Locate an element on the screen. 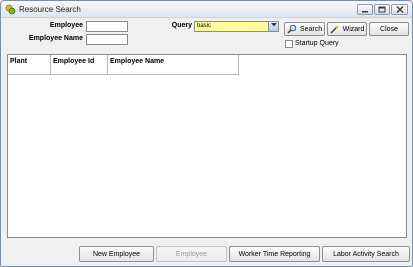 This screenshot has width=413, height=267. search-button-label: Search is located at coordinates (311, 29).